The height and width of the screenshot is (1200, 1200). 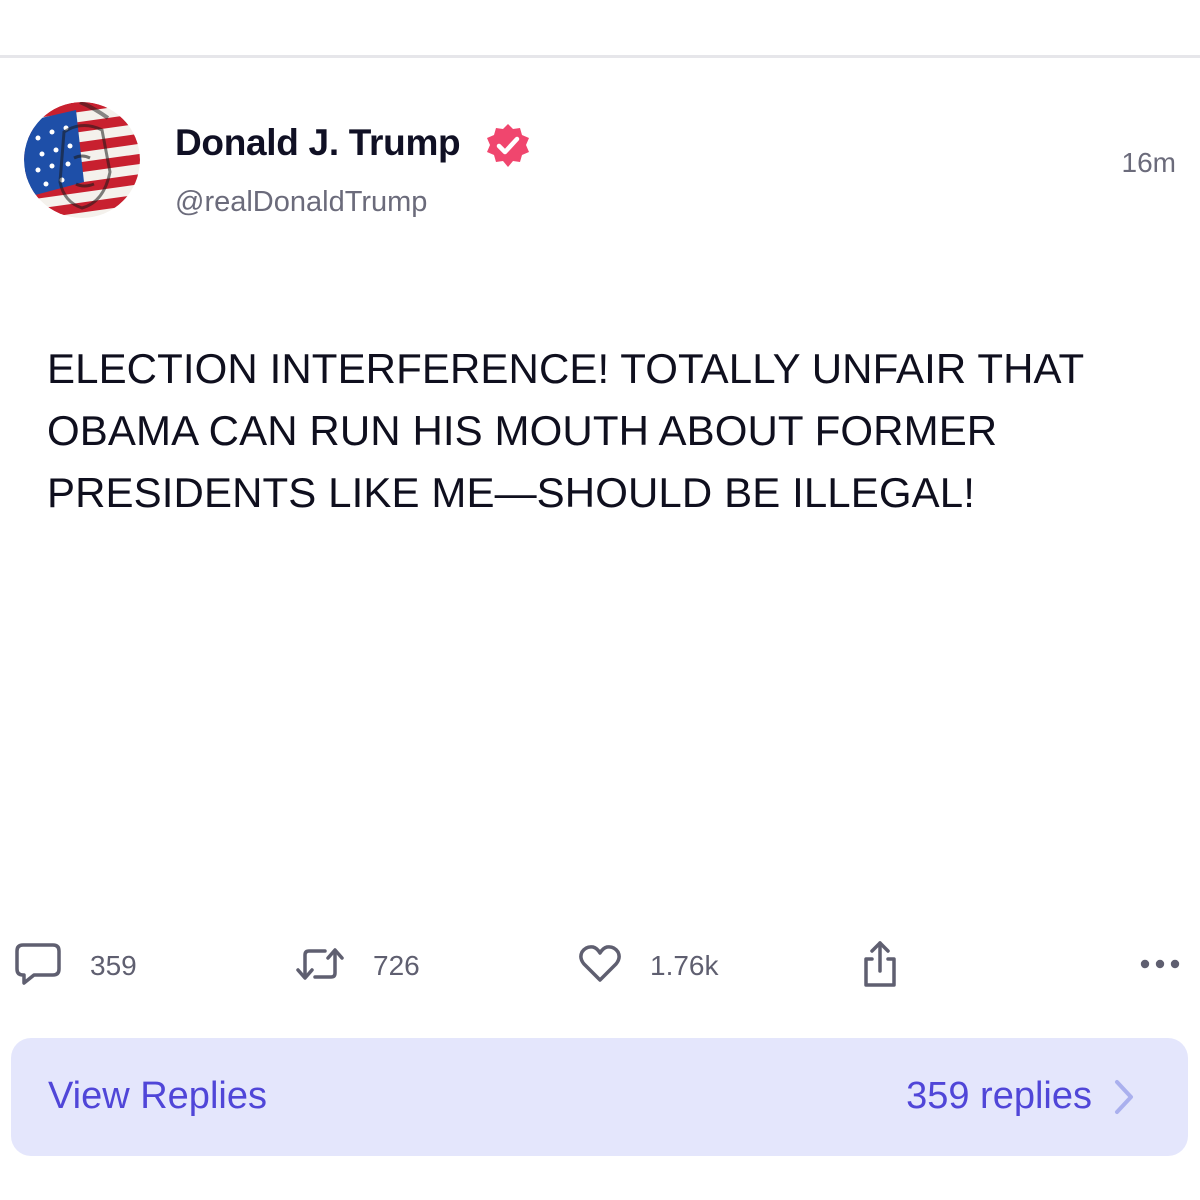 I want to click on repost-button: 726, so click(x=357, y=966).